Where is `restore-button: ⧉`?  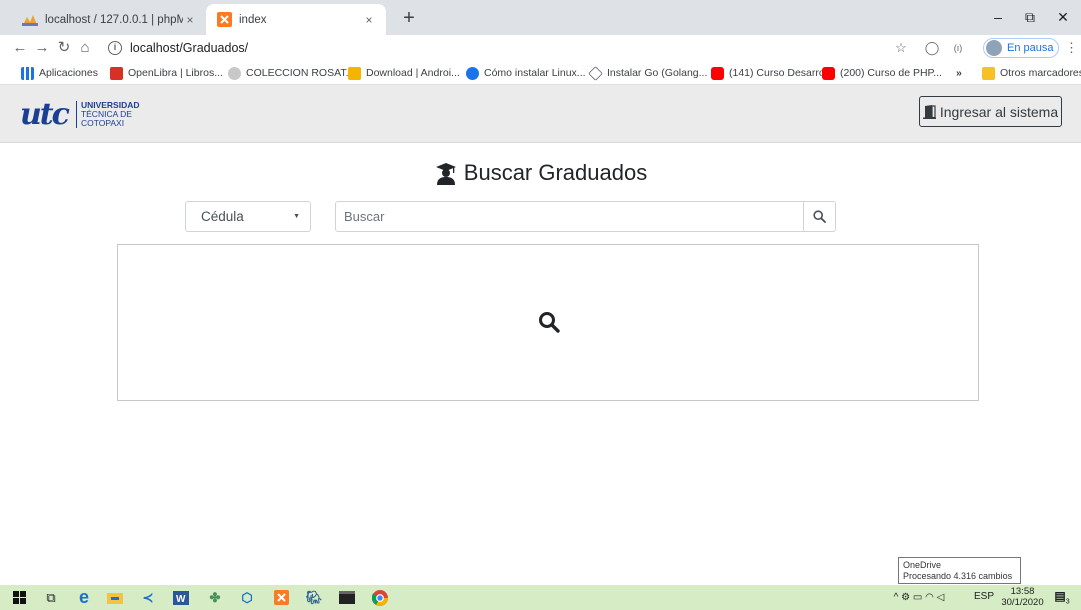 restore-button: ⧉ is located at coordinates (1030, 17).